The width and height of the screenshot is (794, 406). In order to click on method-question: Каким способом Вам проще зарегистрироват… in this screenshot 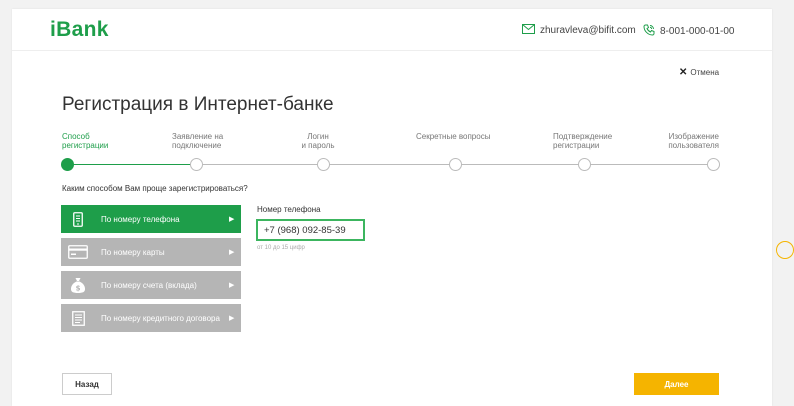, I will do `click(155, 188)`.